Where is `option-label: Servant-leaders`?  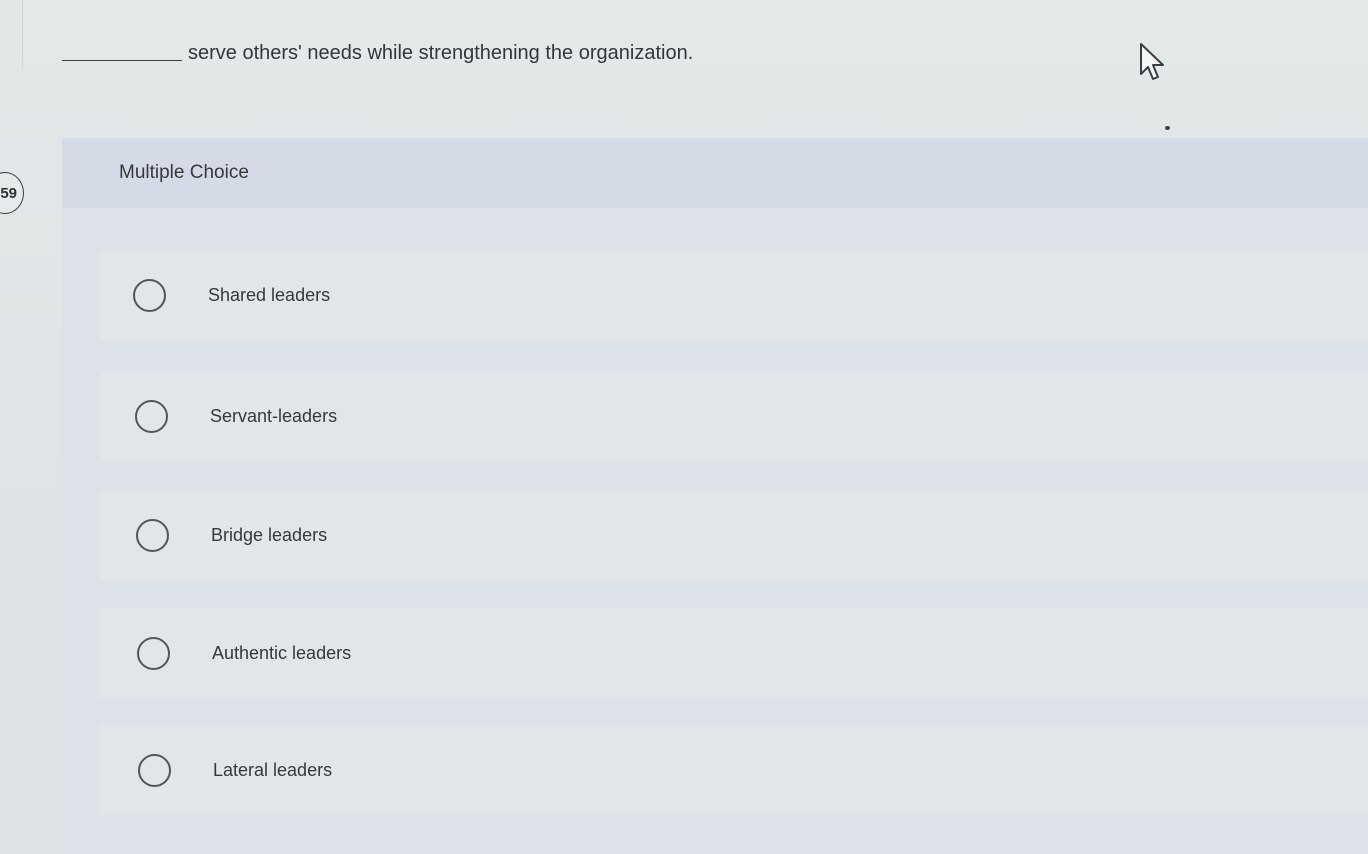 option-label: Servant-leaders is located at coordinates (274, 415).